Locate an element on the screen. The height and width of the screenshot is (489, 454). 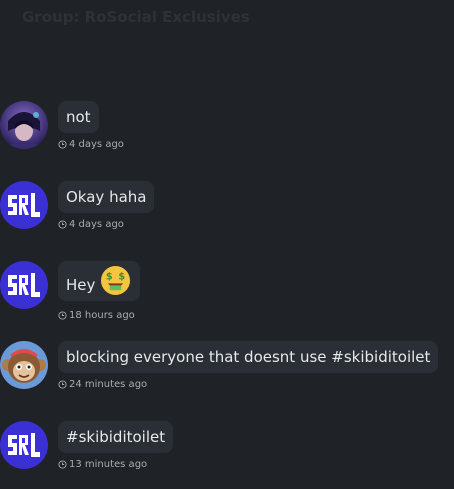
timestamp-label: 18 hours ago is located at coordinates (102, 315).